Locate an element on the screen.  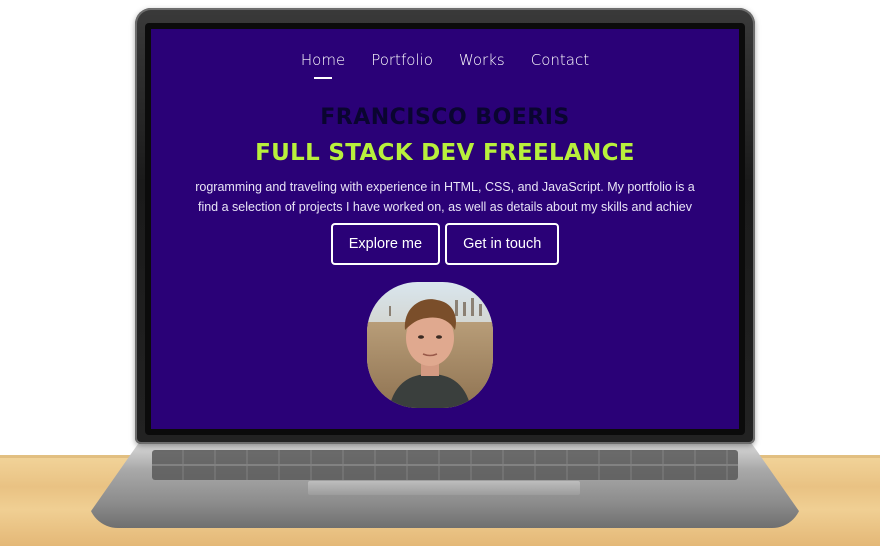
avatar-photo-icon is located at coordinates (430, 345).